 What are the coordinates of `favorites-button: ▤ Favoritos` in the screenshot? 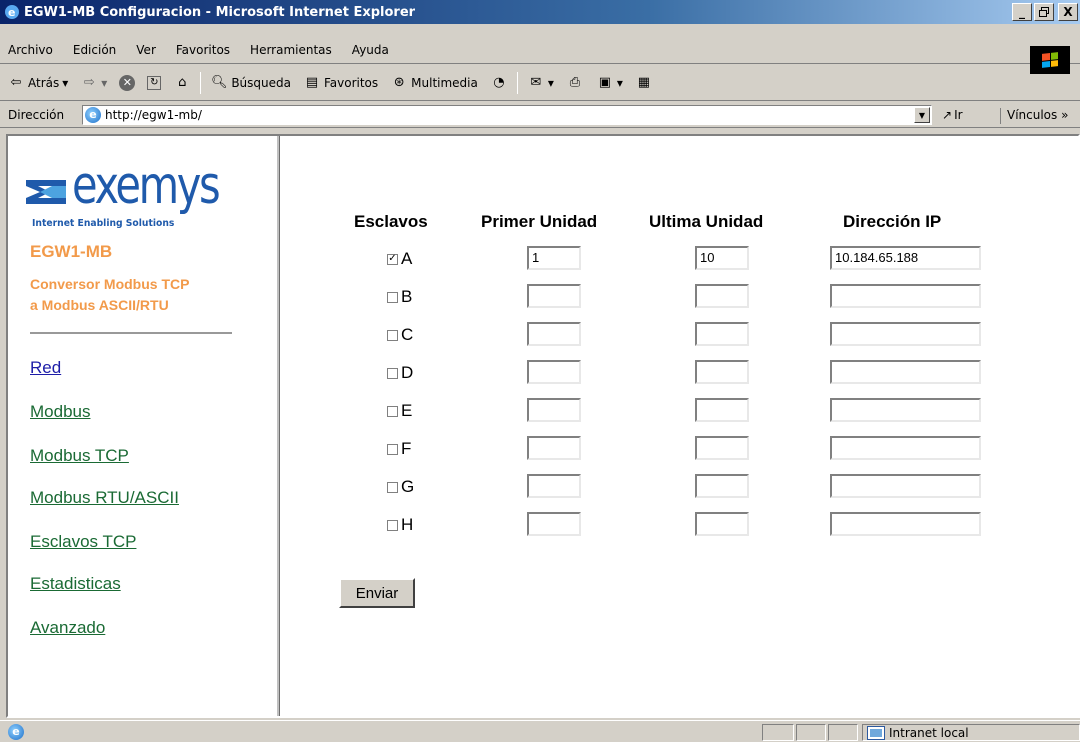 It's located at (340, 83).